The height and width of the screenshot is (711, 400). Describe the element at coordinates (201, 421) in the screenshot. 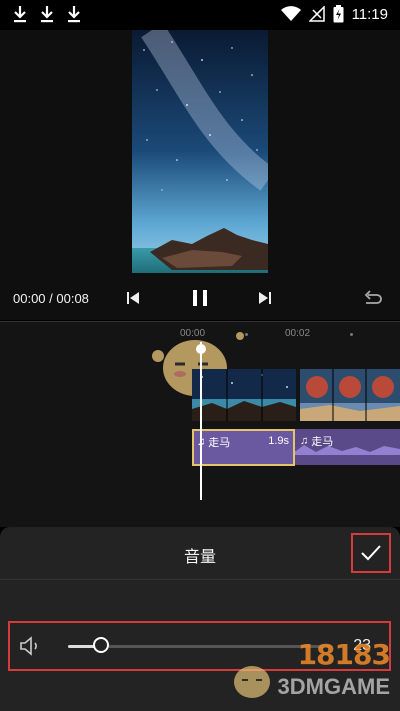

I see `playhead` at that location.